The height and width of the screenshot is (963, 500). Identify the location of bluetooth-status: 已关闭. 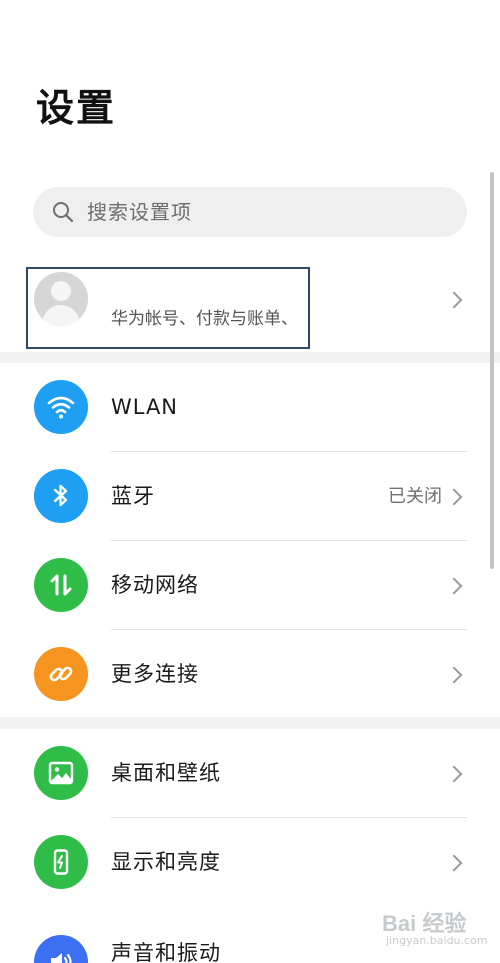
(415, 496).